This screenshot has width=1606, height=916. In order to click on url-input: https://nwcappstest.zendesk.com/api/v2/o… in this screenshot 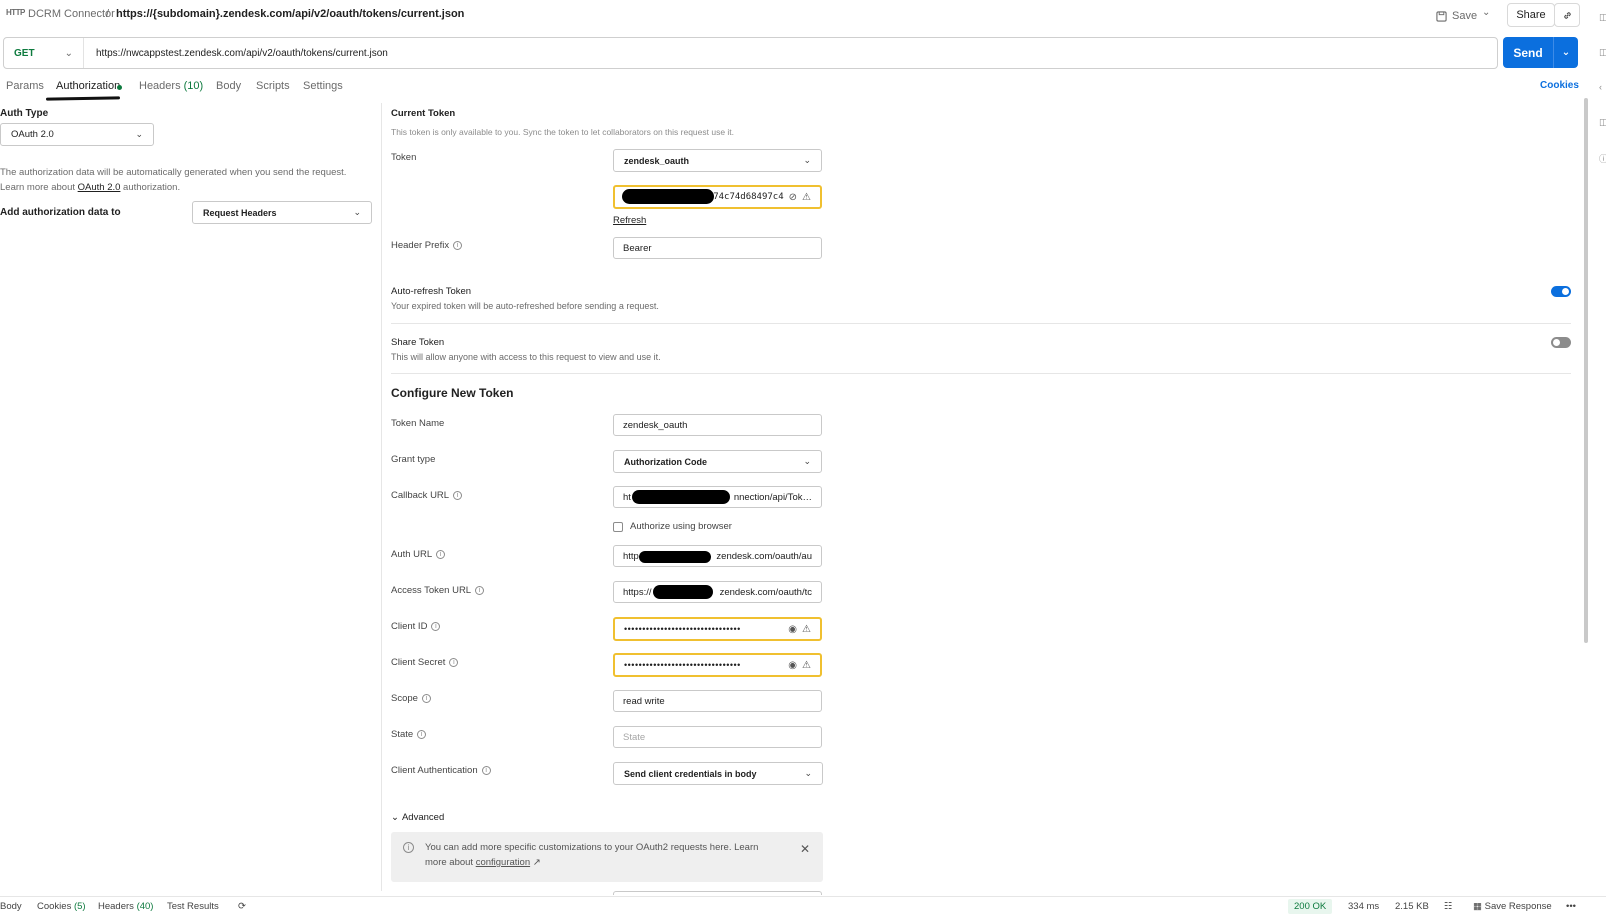, I will do `click(236, 53)`.